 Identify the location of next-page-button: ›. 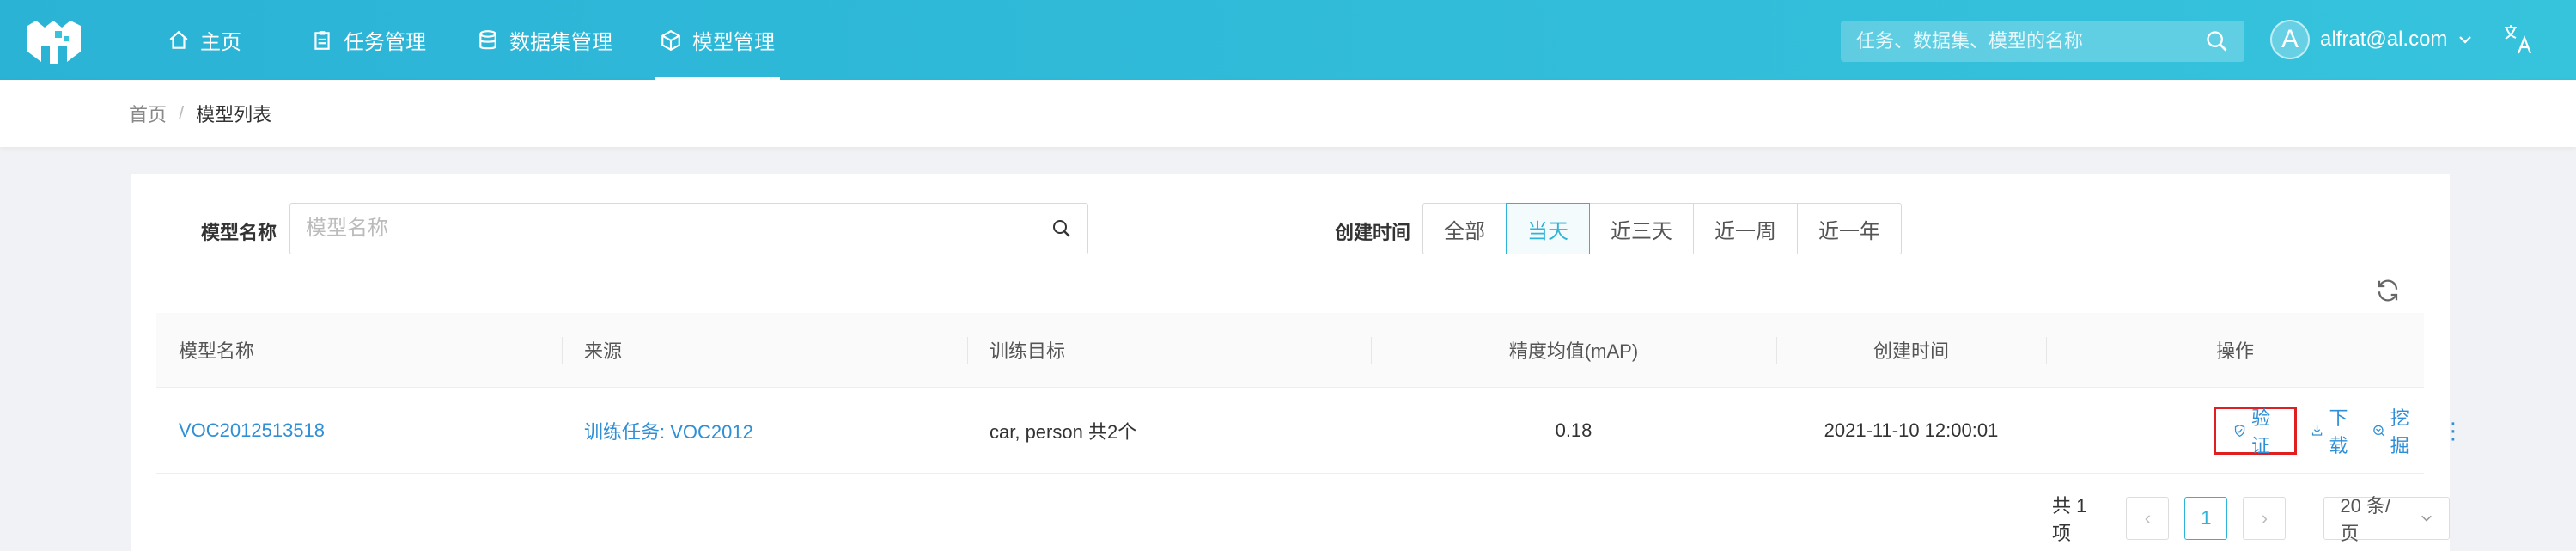
(2265, 518).